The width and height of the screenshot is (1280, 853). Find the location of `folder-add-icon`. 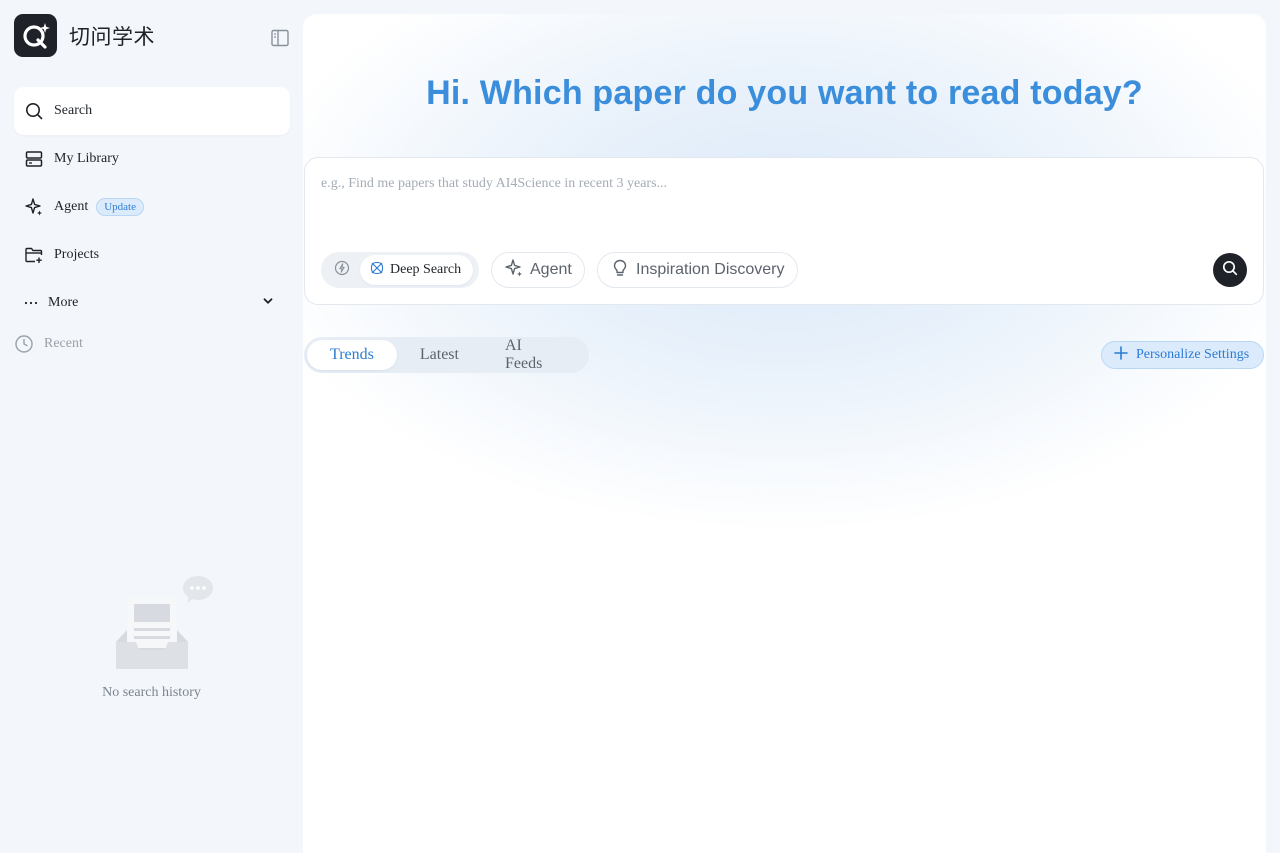

folder-add-icon is located at coordinates (34, 255).